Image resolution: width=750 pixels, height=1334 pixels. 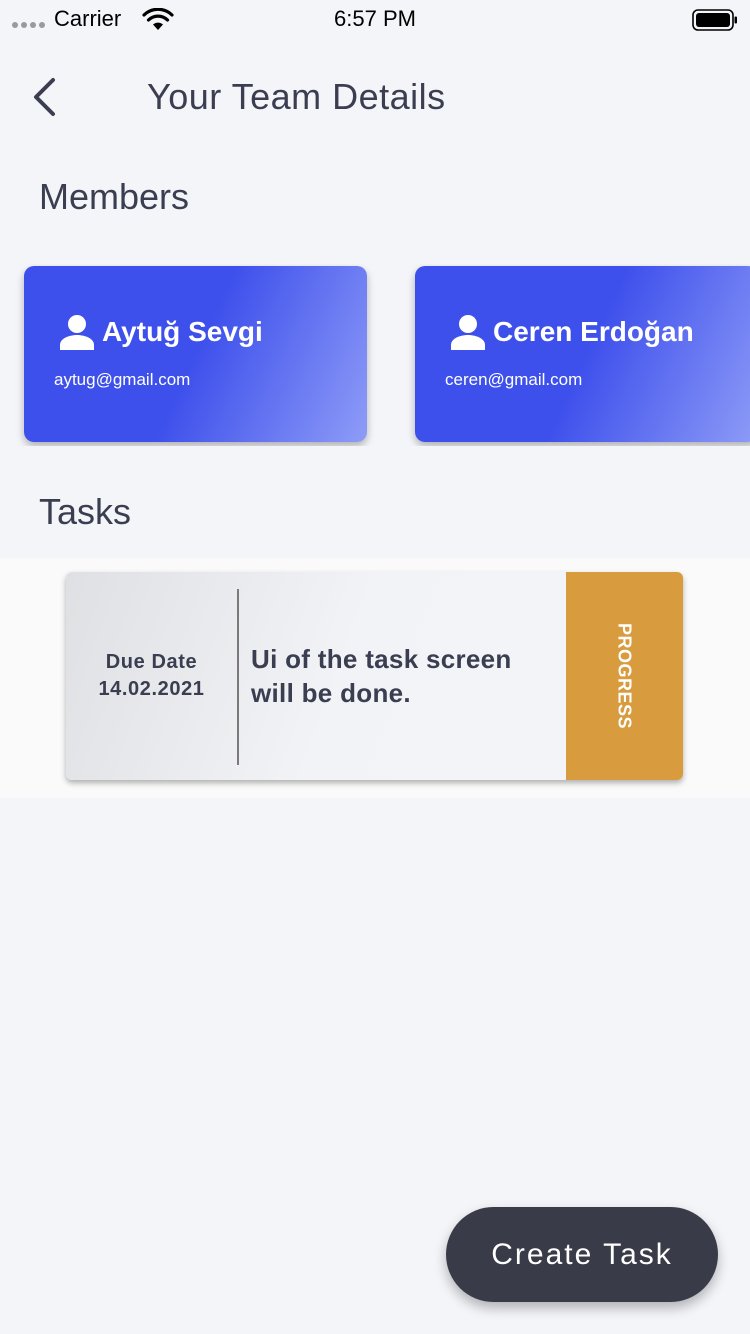 I want to click on members-section-title: Members, so click(x=114, y=196).